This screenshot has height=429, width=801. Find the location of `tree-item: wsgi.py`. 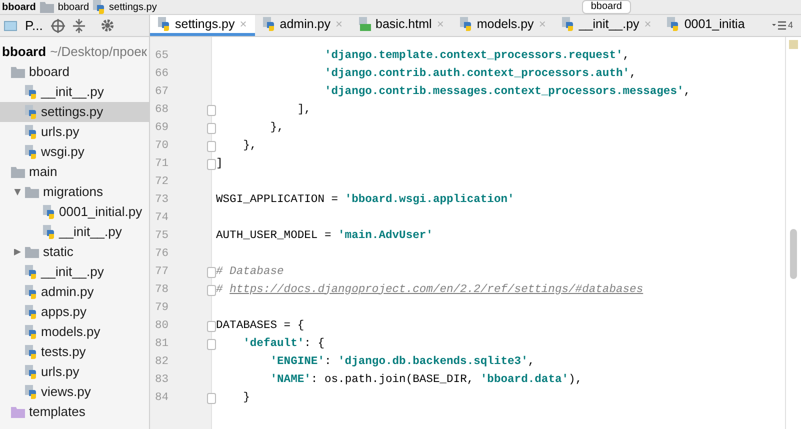

tree-item: wsgi.py is located at coordinates (74, 152).